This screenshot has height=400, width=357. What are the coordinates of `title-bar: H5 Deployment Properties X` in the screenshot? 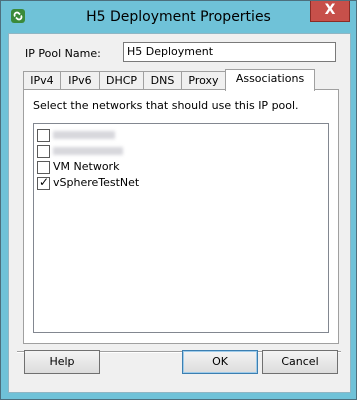 It's located at (178, 17).